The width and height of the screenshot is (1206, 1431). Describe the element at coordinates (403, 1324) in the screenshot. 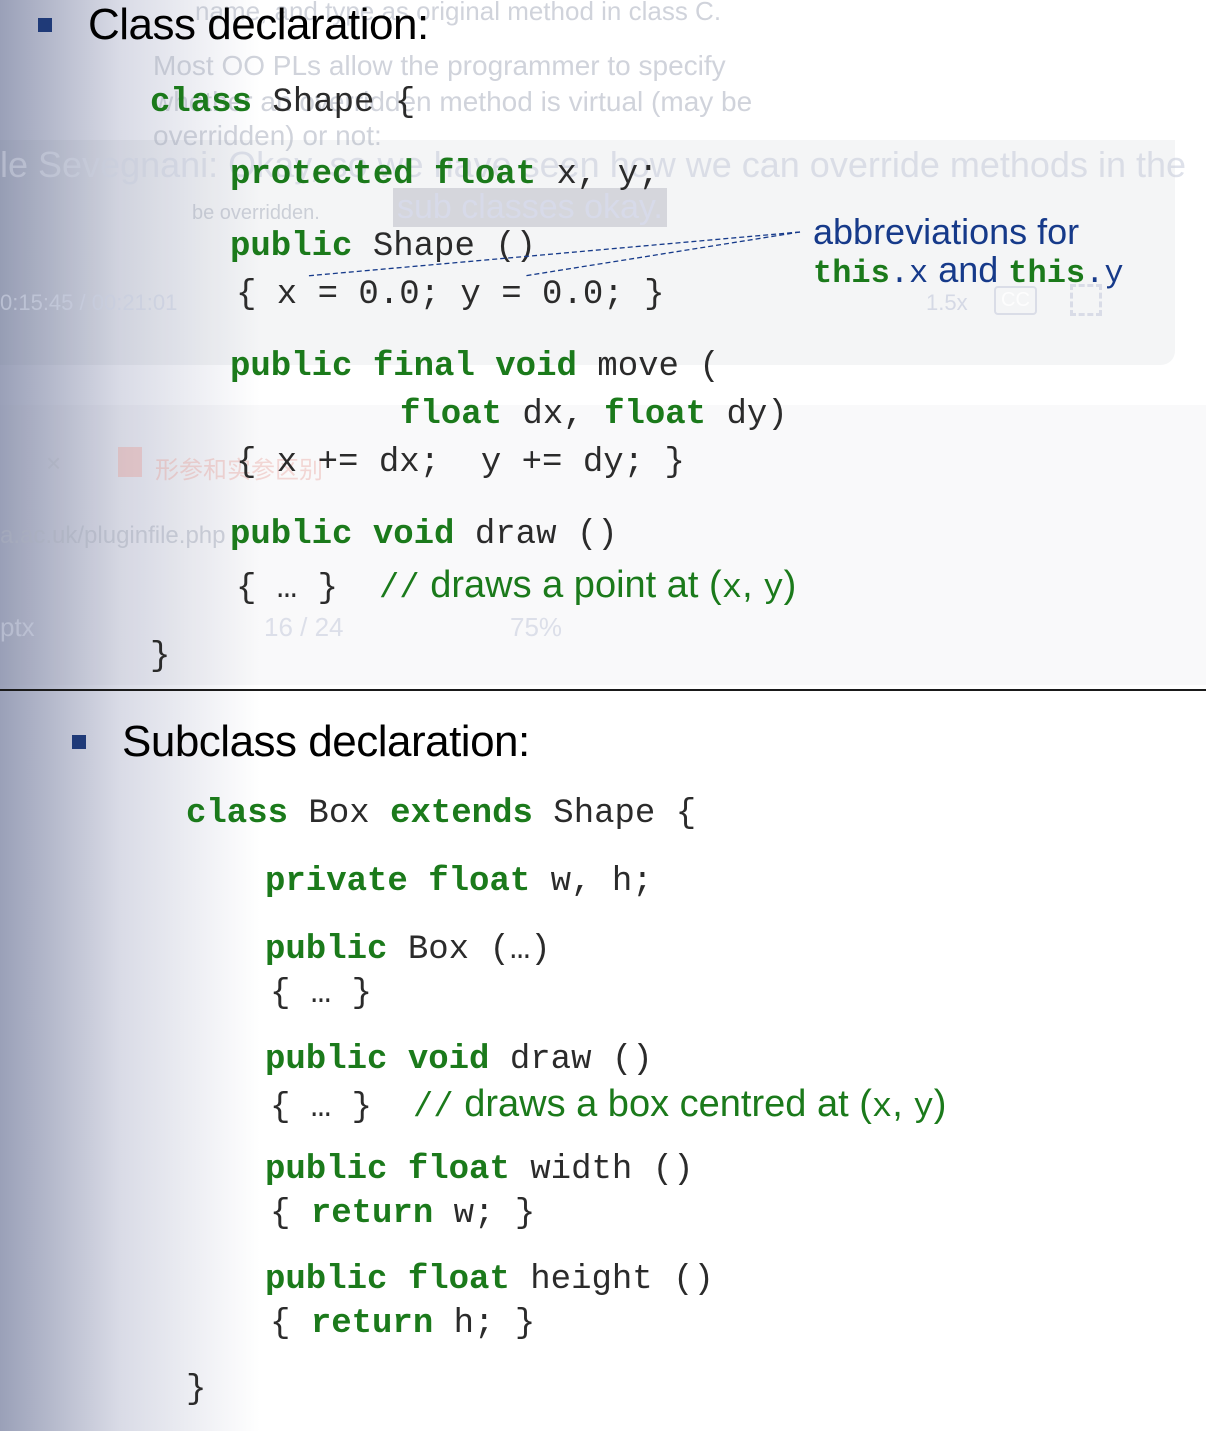

I see `code-line-box-height-body: { return h; }` at that location.